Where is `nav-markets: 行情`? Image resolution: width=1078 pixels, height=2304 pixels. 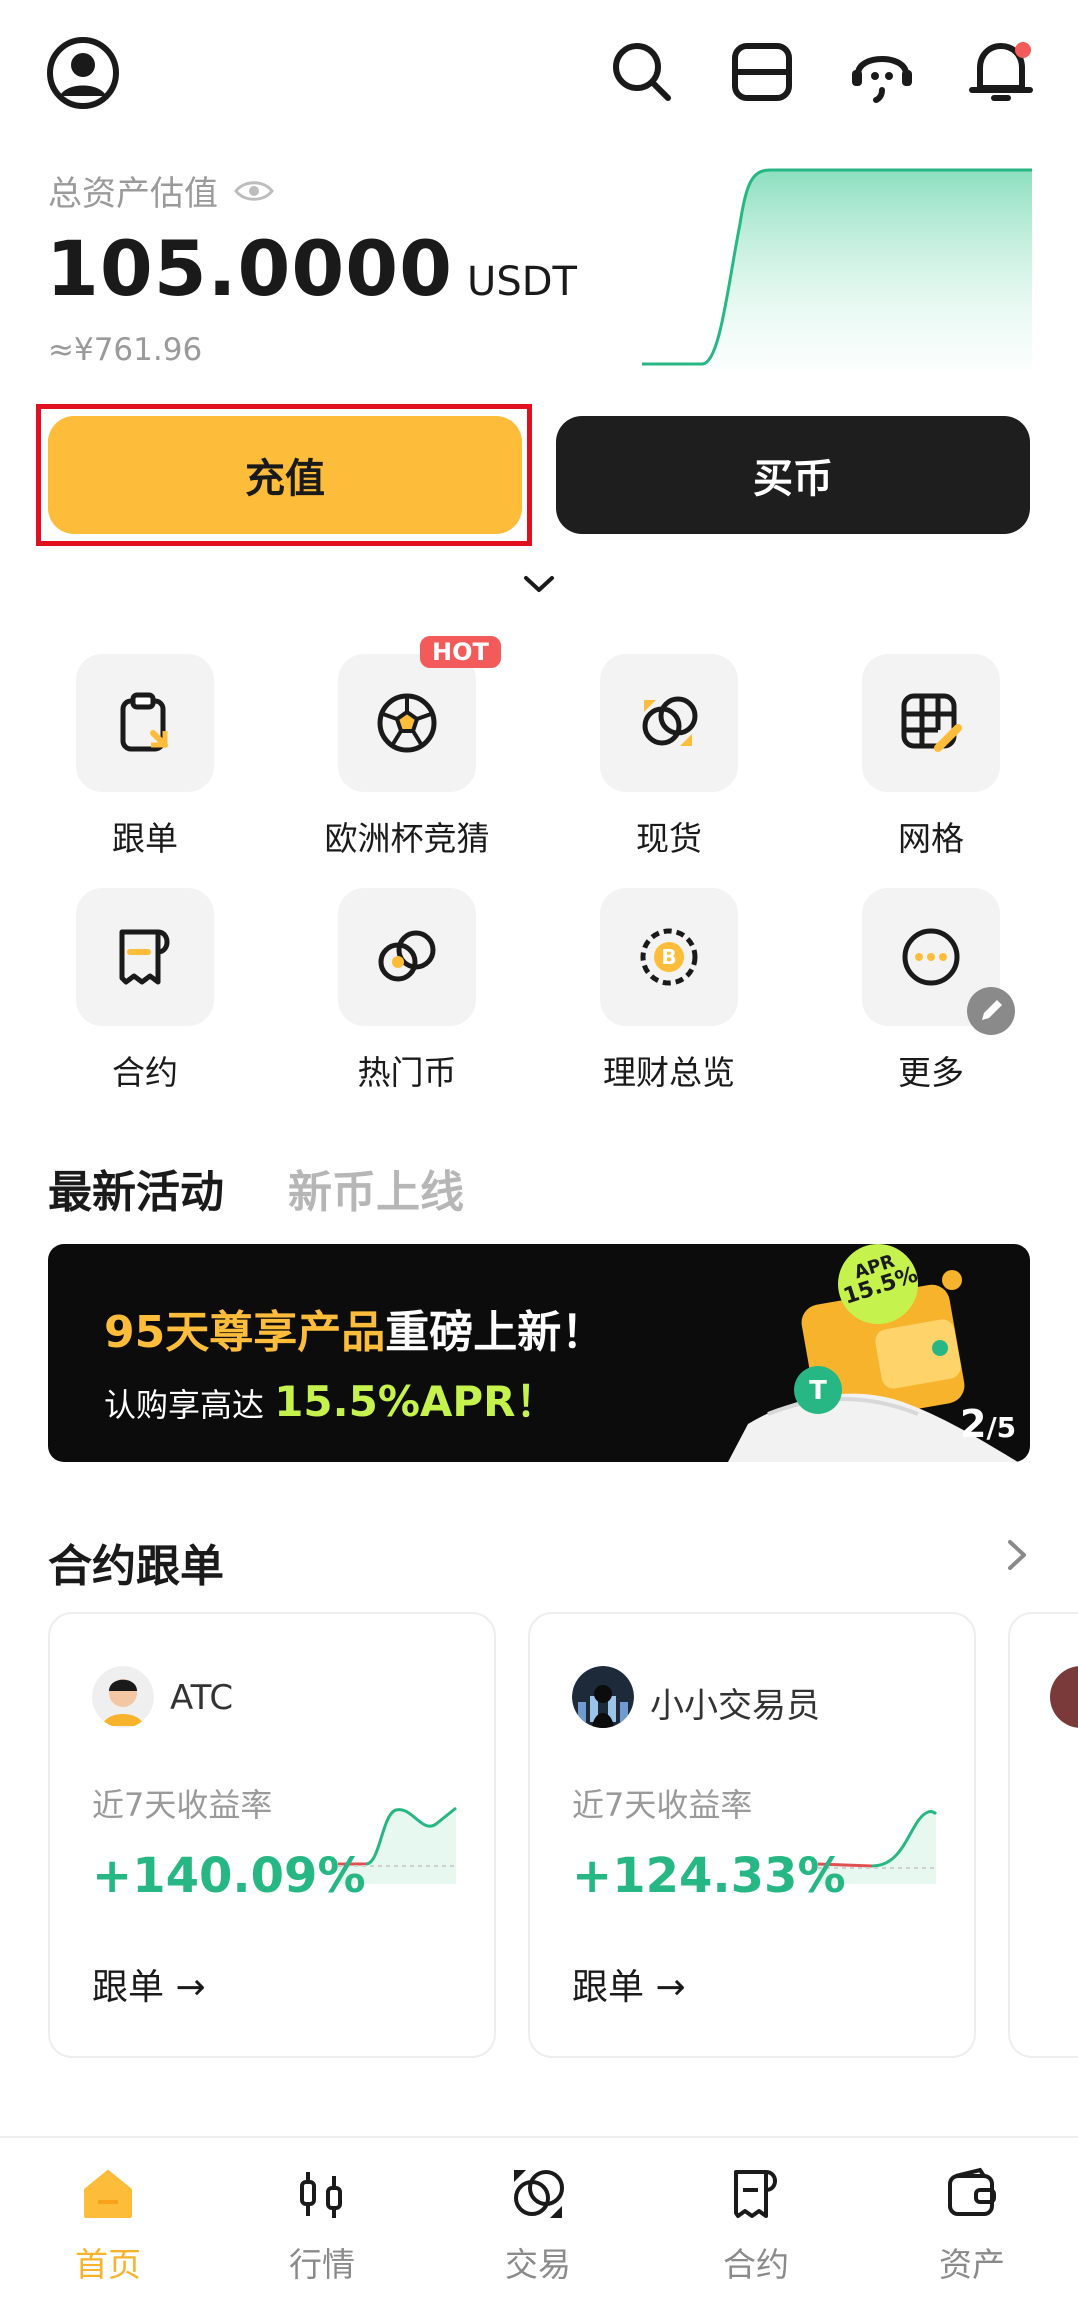
nav-markets: 行情 is located at coordinates (322, 2226).